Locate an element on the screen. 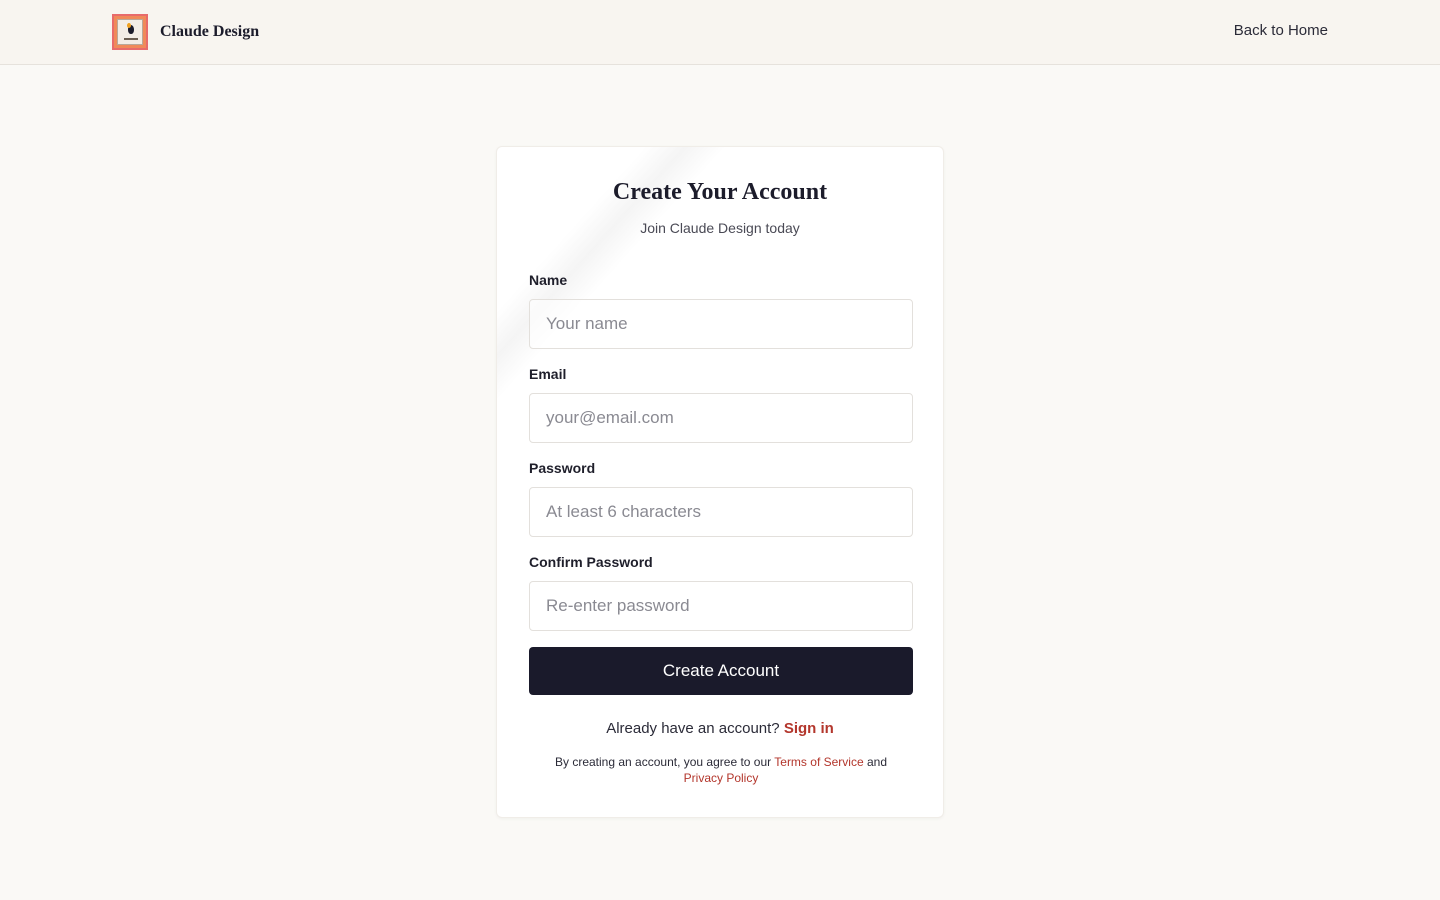 This screenshot has width=1440, height=900. signin-link: Sign in is located at coordinates (809, 728).